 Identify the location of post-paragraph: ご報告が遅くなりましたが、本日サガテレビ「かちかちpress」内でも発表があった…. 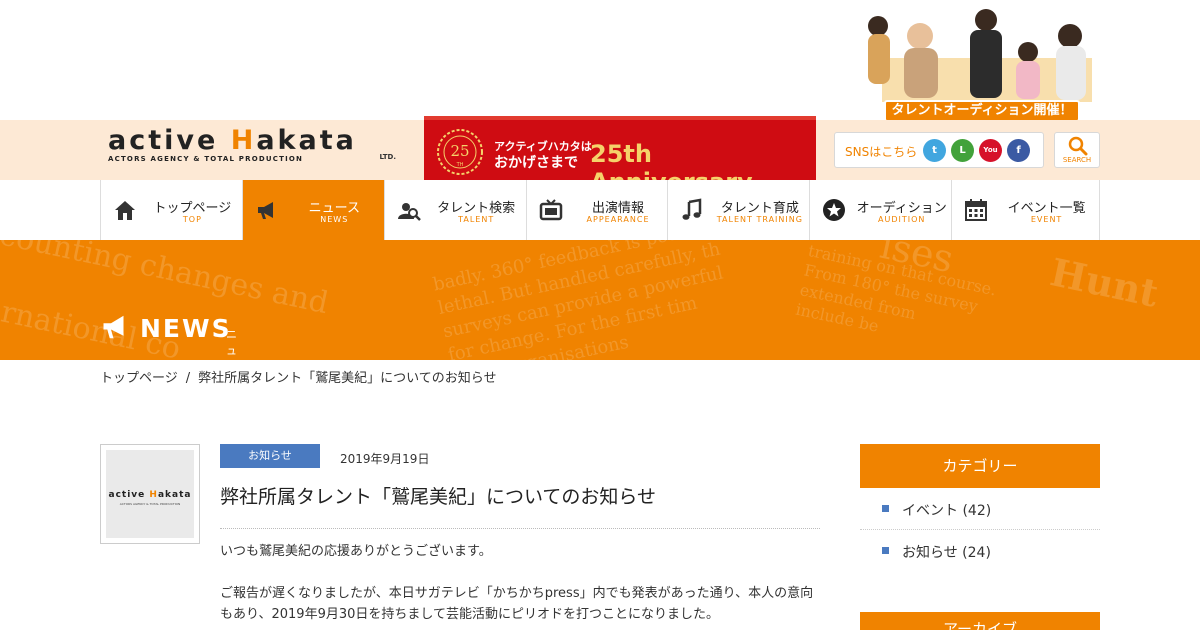
(517, 604).